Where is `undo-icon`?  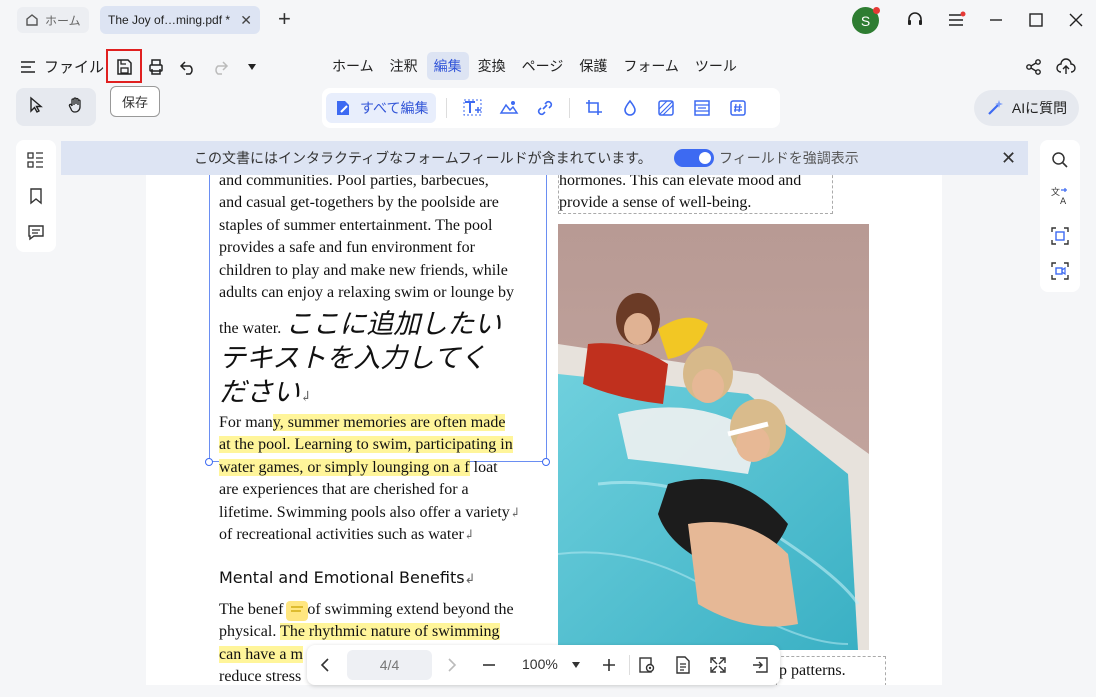
undo-icon is located at coordinates (188, 67).